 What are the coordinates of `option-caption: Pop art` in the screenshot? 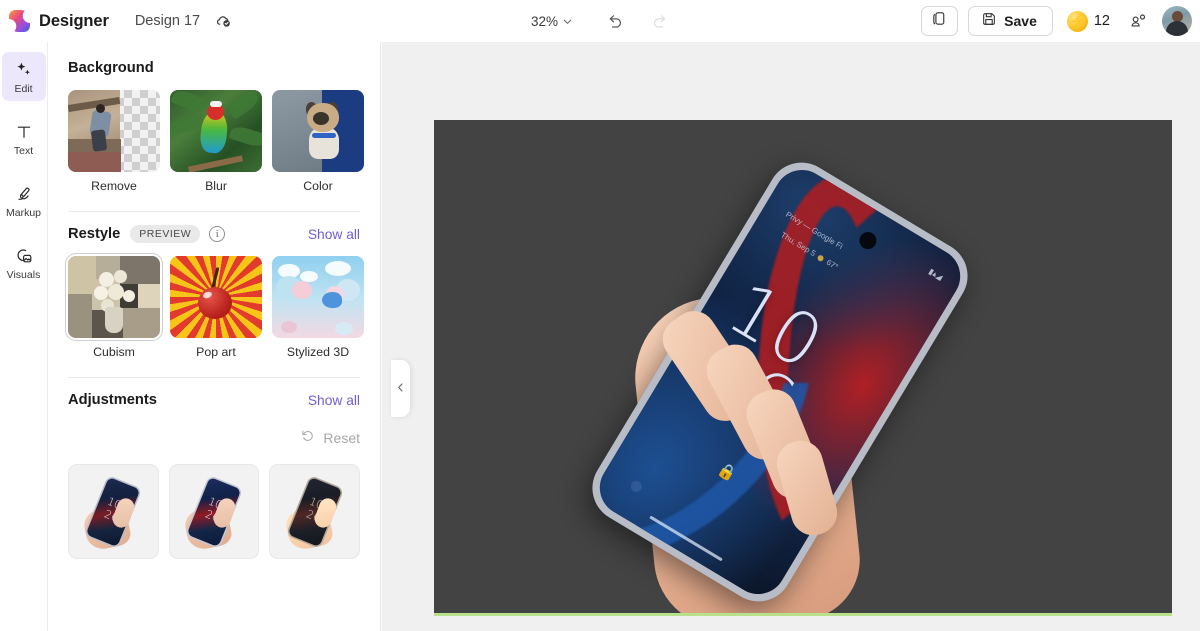 It's located at (216, 352).